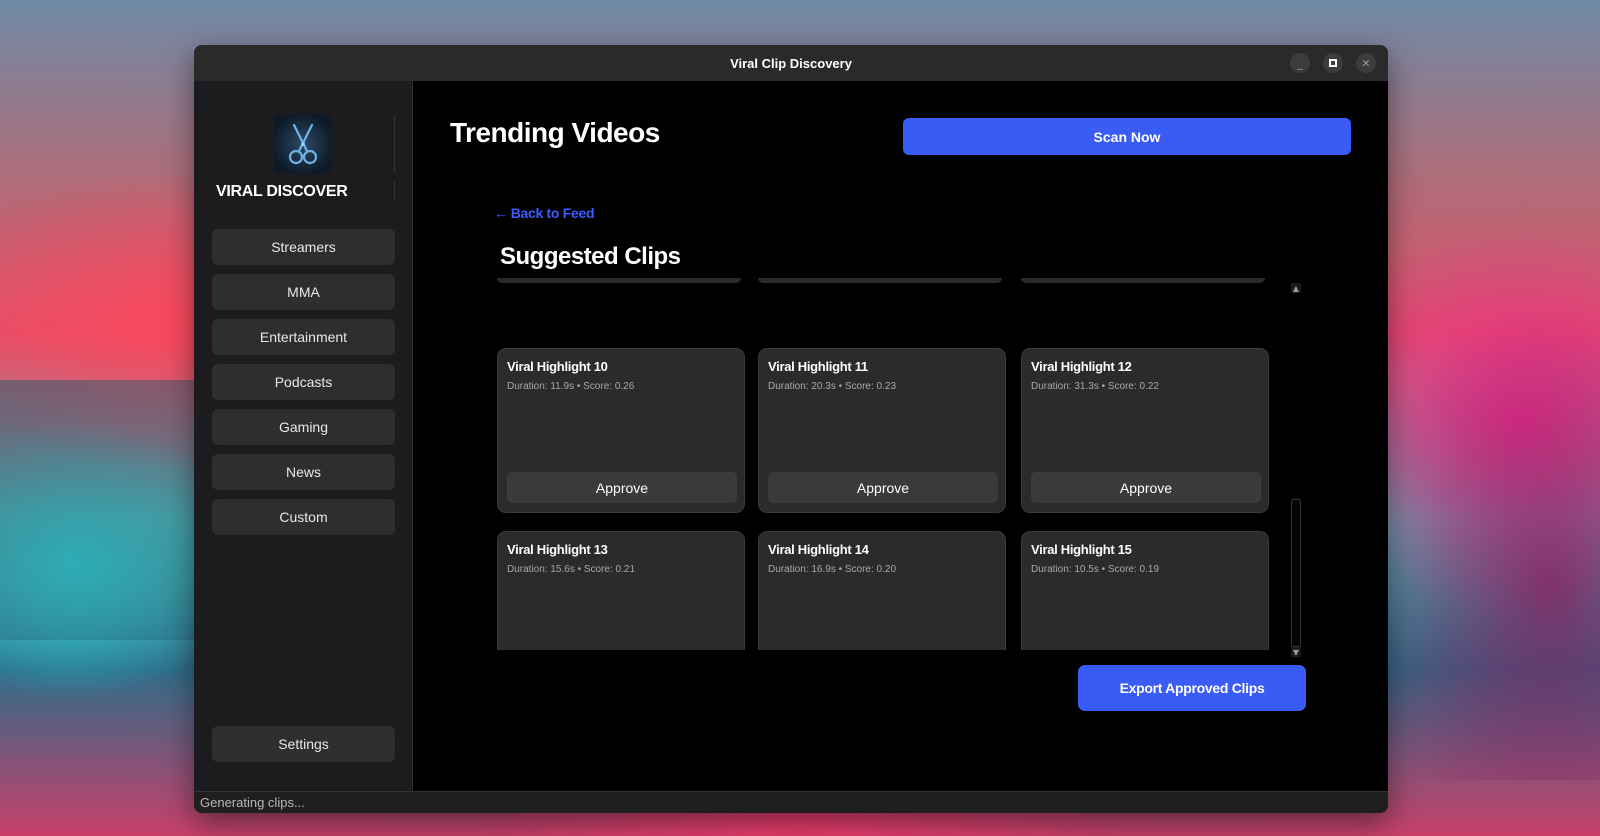  What do you see at coordinates (590, 256) in the screenshot?
I see `section-title: Suggested Clips` at bounding box center [590, 256].